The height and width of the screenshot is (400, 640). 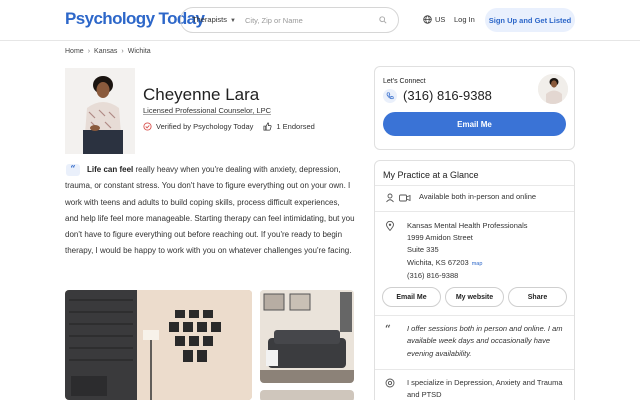 What do you see at coordinates (474, 108) in the screenshot?
I see `connect-card: Let's Connect (316) 816-9388 Email Me` at bounding box center [474, 108].